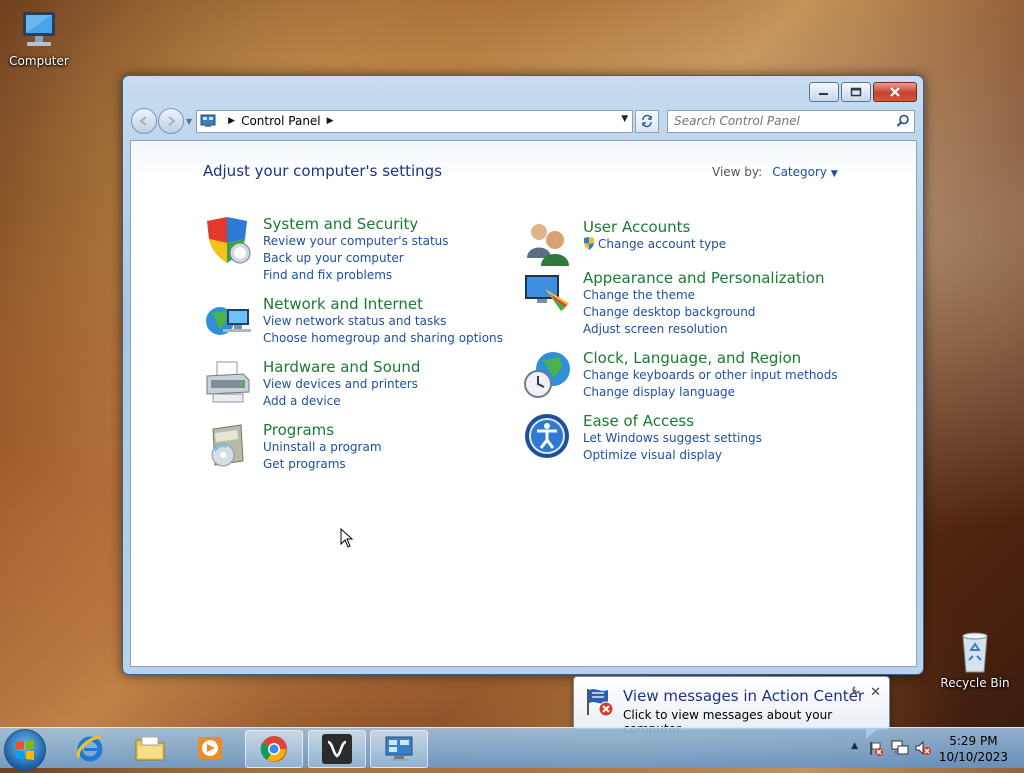  I want to click on desktop-icon-recycle-bin: Recycle Bin, so click(975, 660).